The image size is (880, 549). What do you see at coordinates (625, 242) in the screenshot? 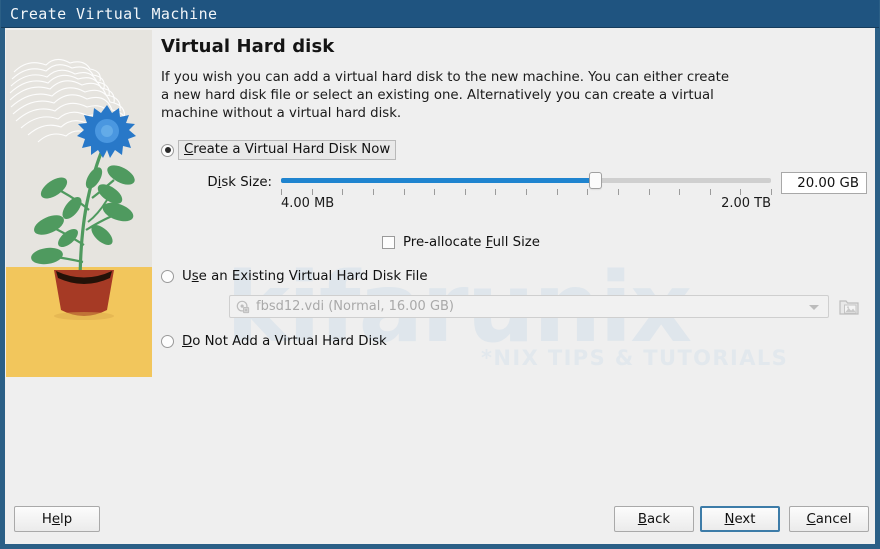
I see `option-preallocate: Pre-allocate Full Size` at bounding box center [625, 242].